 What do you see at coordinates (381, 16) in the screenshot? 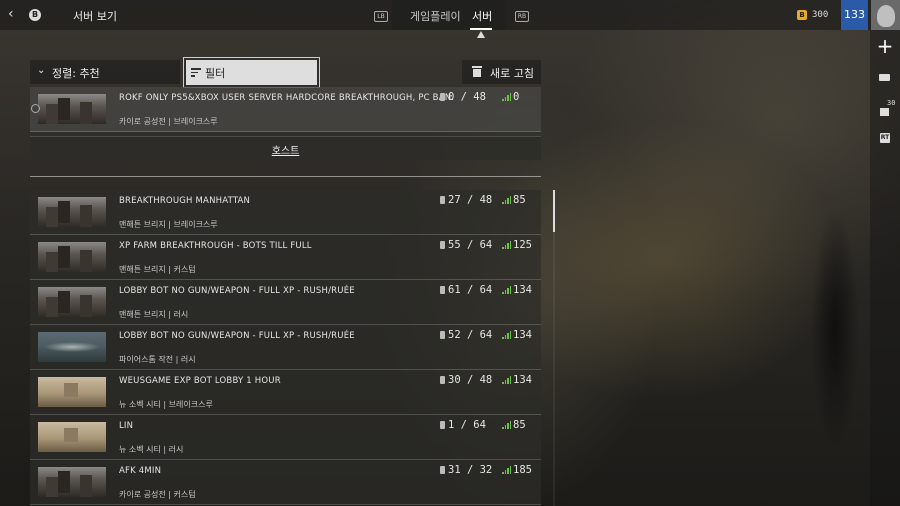
I see `lb-bumper-icon: LB` at bounding box center [381, 16].